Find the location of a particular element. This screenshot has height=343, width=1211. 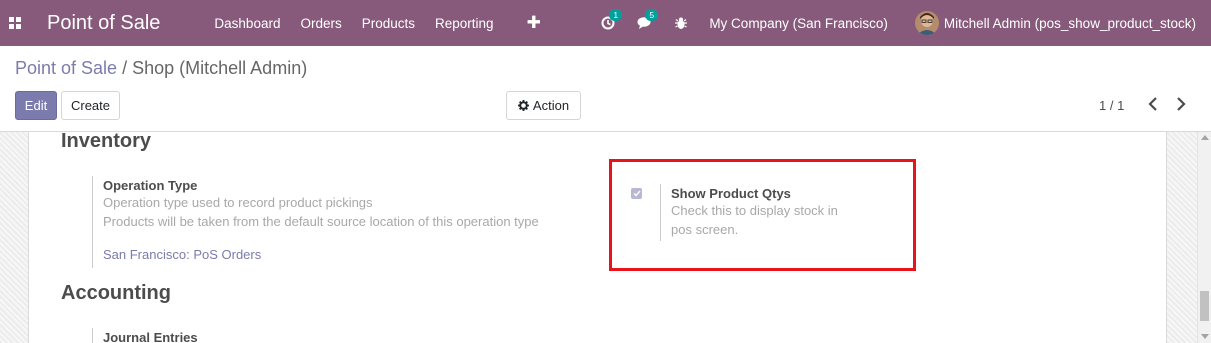

create-button: Create is located at coordinates (90, 105).